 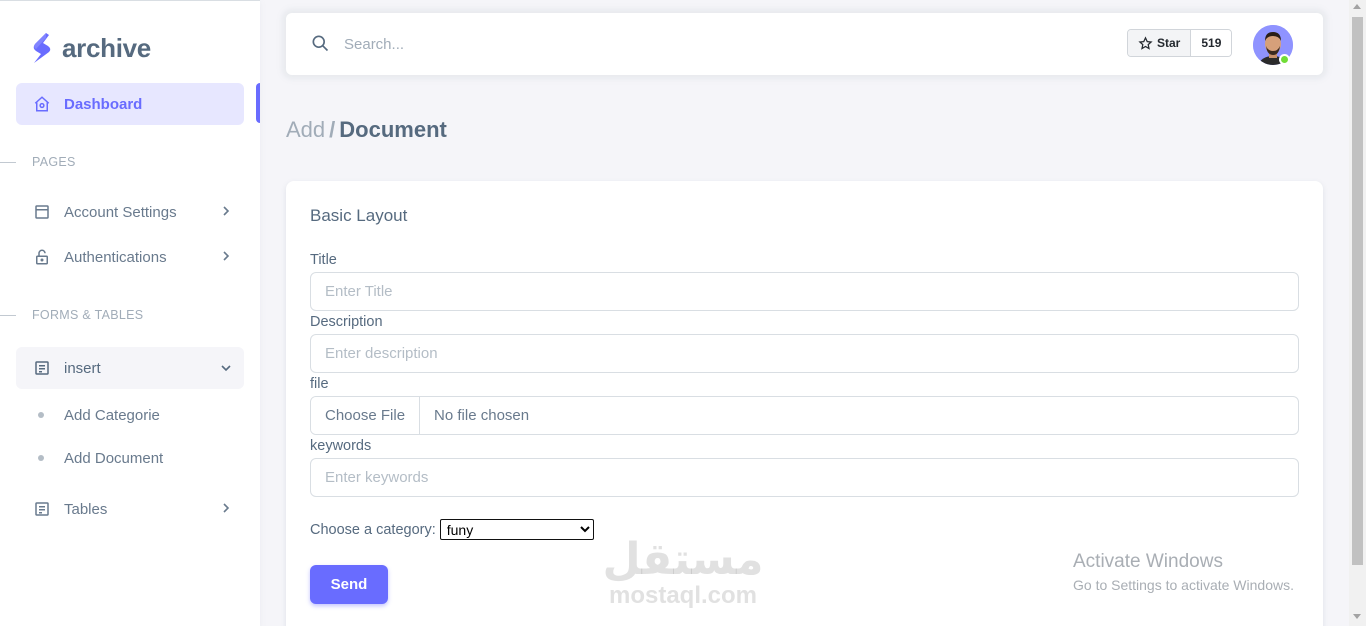 I want to click on watermark-latin: mostaql.com, so click(x=683, y=595).